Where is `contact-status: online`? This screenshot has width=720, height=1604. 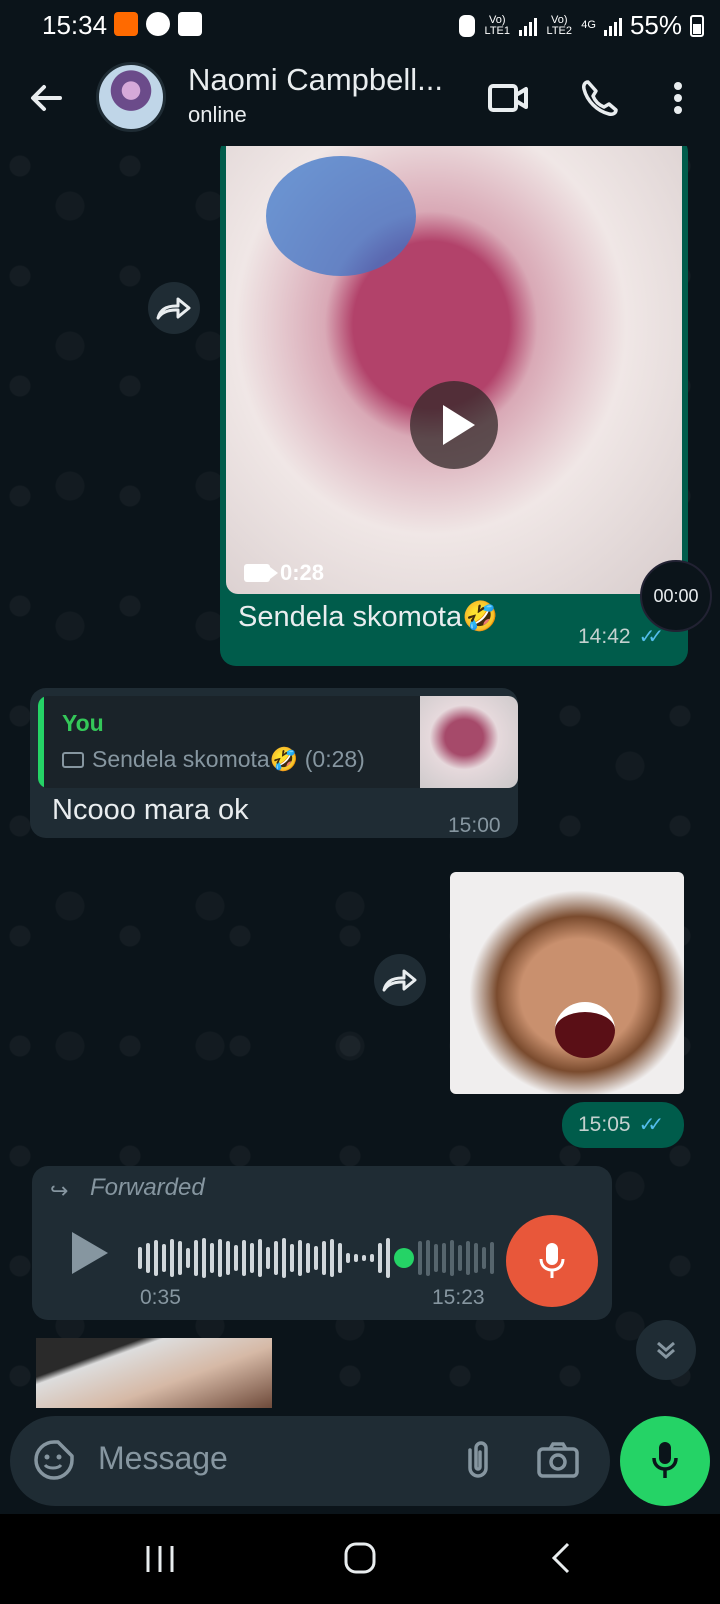
contact-status: online is located at coordinates (217, 114).